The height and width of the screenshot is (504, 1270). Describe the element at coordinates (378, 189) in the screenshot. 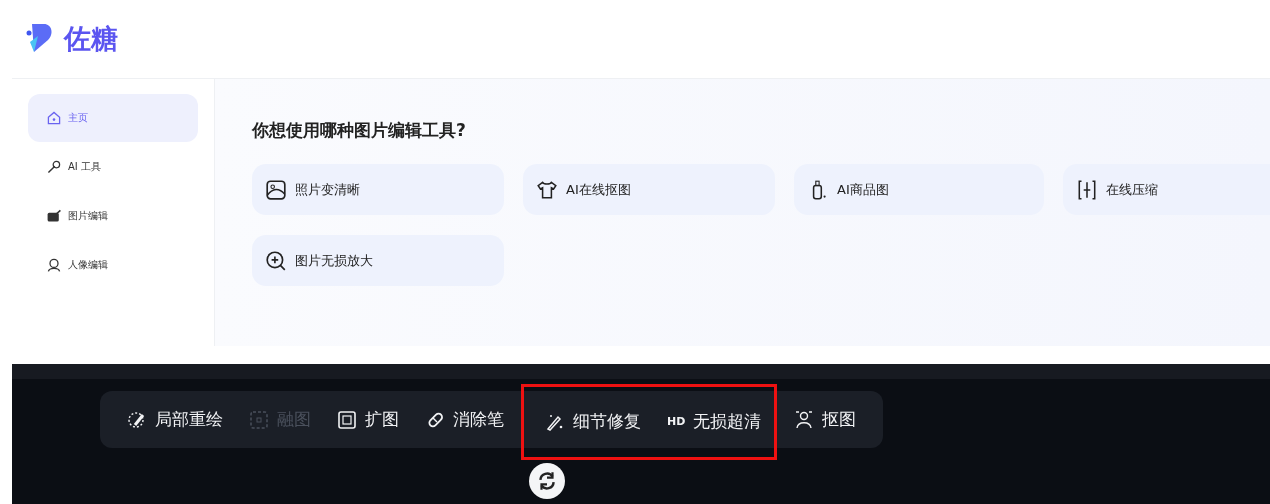

I see `tool-card: 照片变清晰` at that location.